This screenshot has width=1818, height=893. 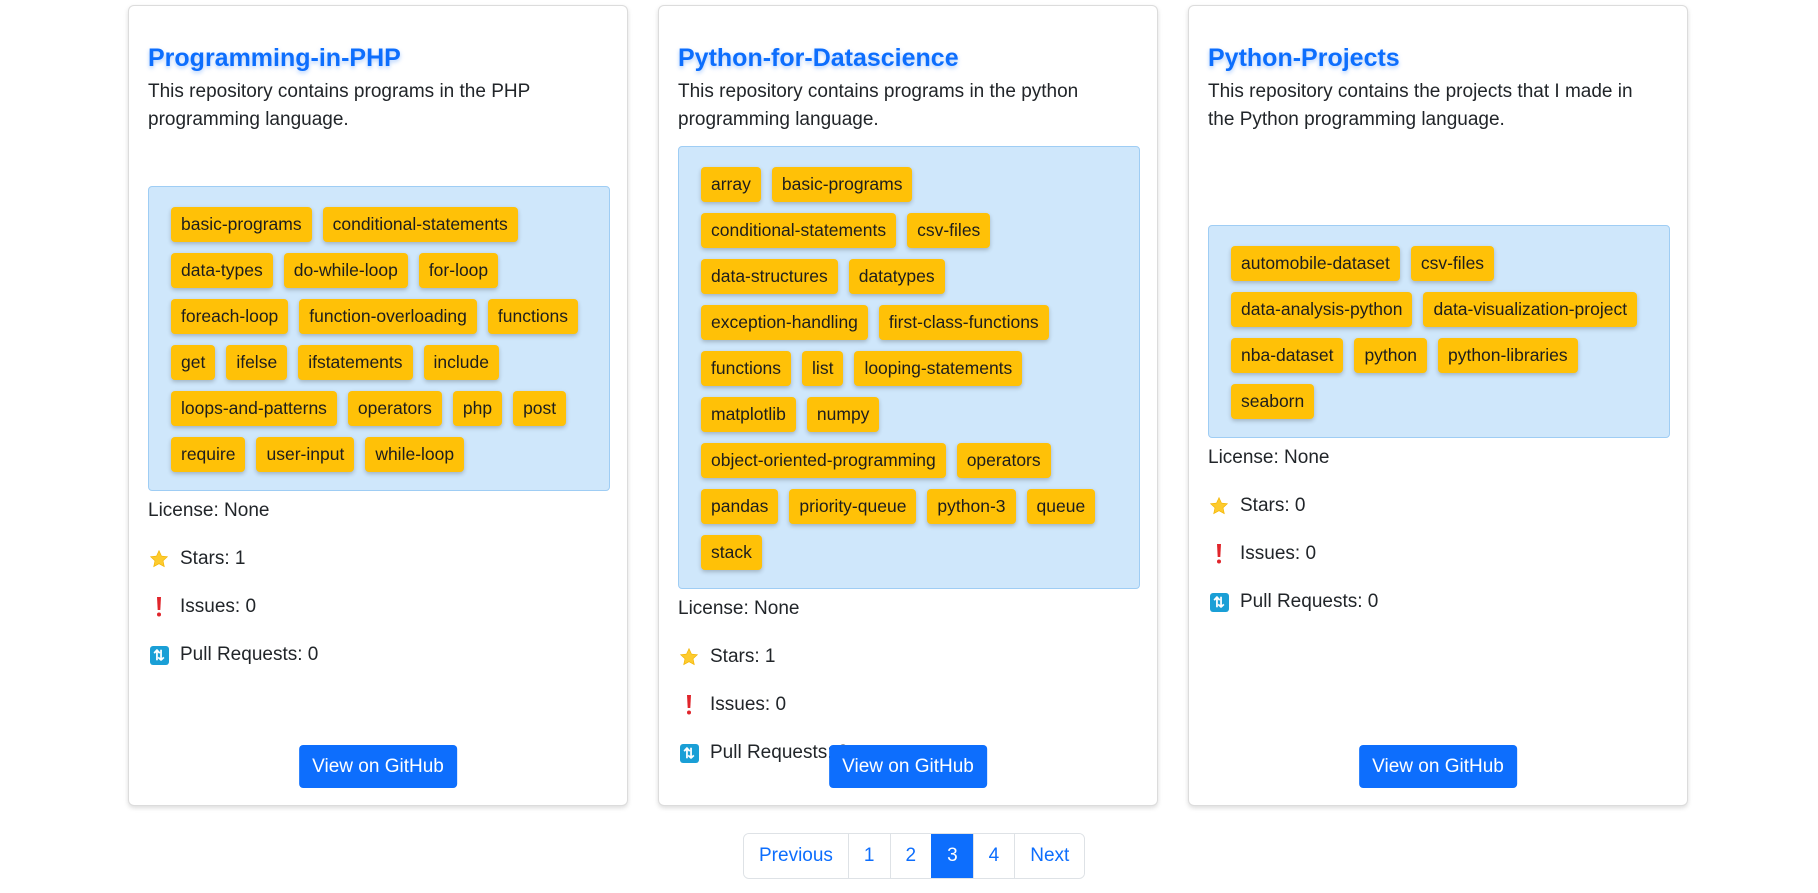 I want to click on topic-tag: datatypes, so click(x=896, y=276).